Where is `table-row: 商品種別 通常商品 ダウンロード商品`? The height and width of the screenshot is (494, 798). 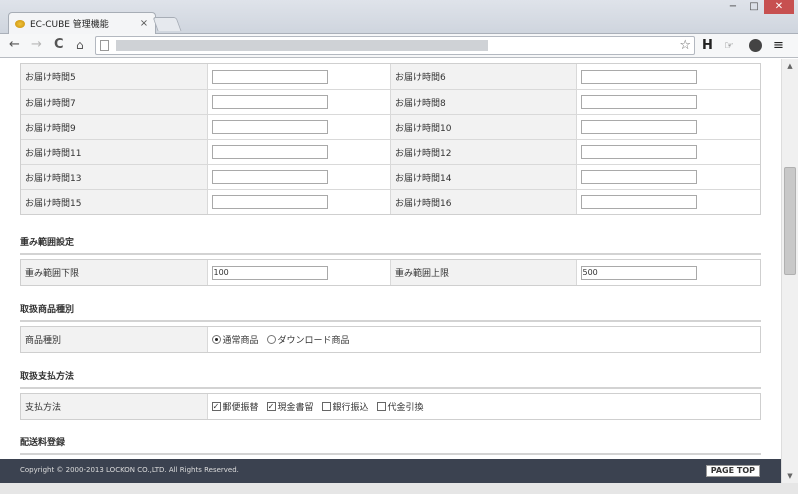
table-row: 商品種別 通常商品 ダウンロード商品 is located at coordinates (390, 339).